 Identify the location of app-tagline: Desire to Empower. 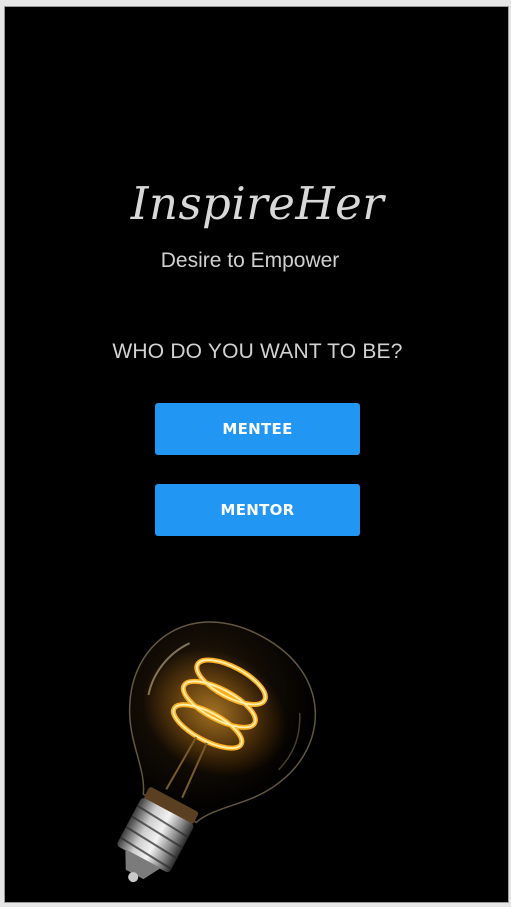
(250, 260).